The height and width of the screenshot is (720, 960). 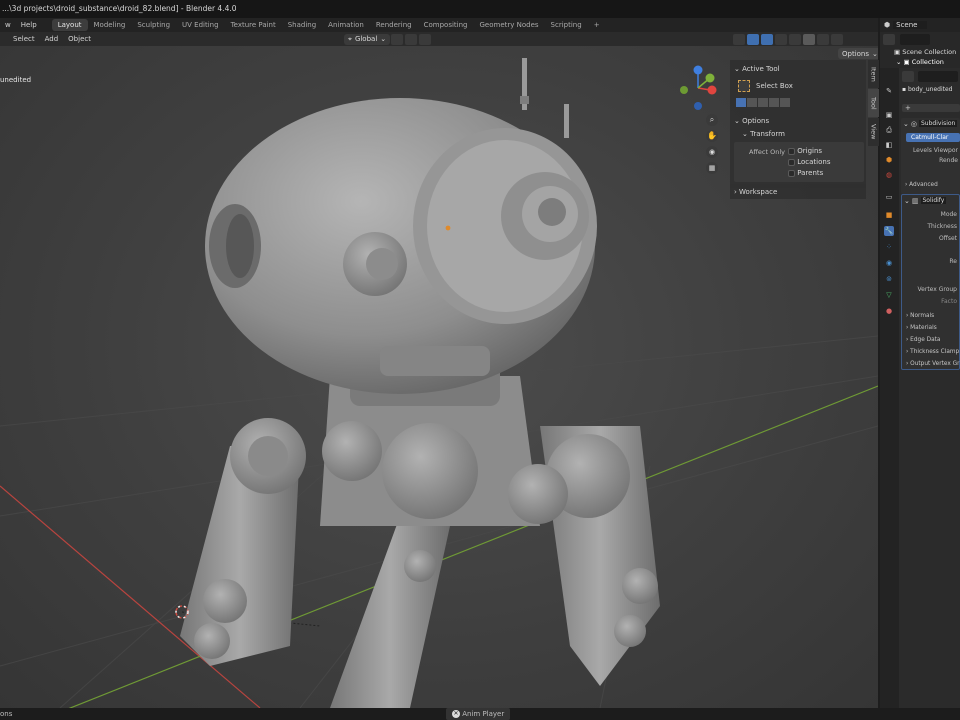 What do you see at coordinates (889, 145) in the screenshot?
I see `view-layer-tab-icon: ◧` at bounding box center [889, 145].